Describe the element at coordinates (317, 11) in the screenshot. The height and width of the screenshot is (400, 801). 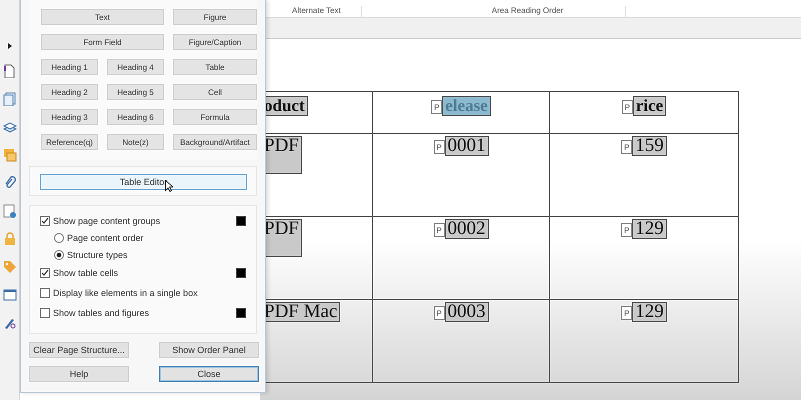
I see `ribbon-group-label: Alternate Text` at that location.